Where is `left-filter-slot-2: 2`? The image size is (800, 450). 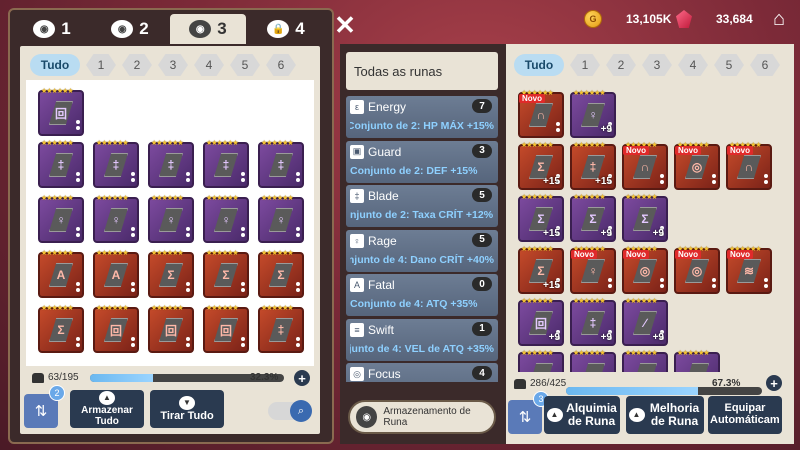 left-filter-slot-2: 2 is located at coordinates (137, 65).